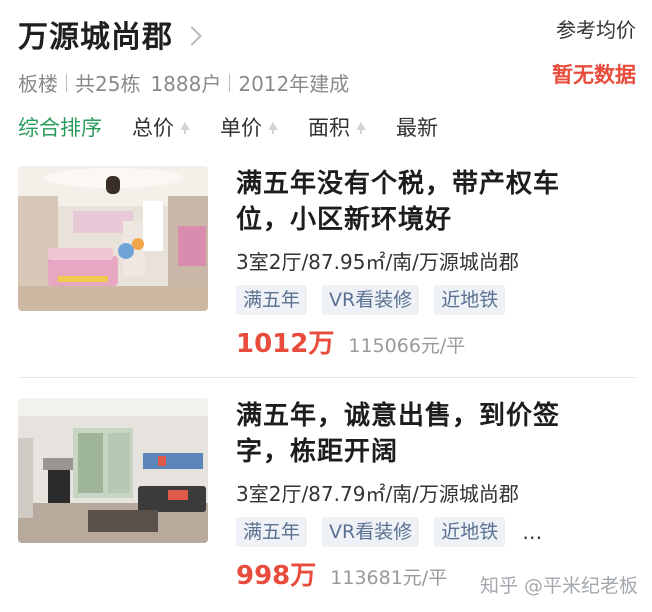  Describe the element at coordinates (436, 434) in the screenshot. I see `listing-title: 满五年，诚意出售，到价签 字，栋距开阔` at that location.